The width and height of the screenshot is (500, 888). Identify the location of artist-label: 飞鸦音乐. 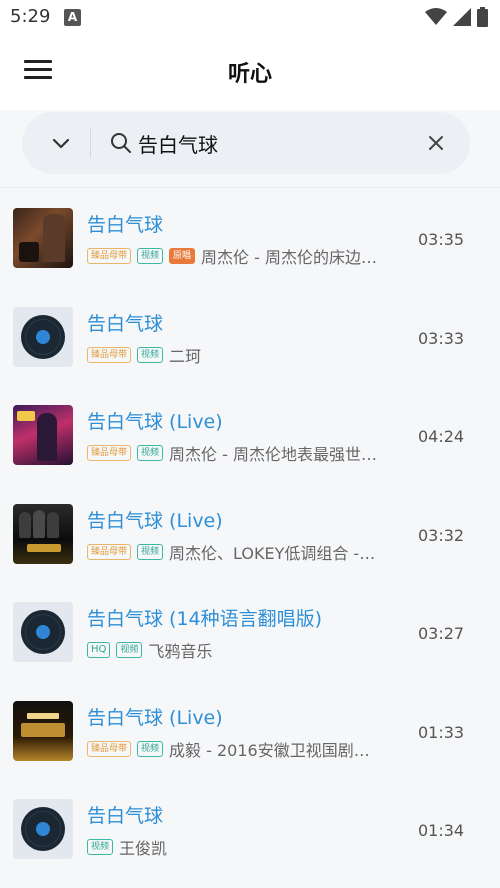
(180, 651).